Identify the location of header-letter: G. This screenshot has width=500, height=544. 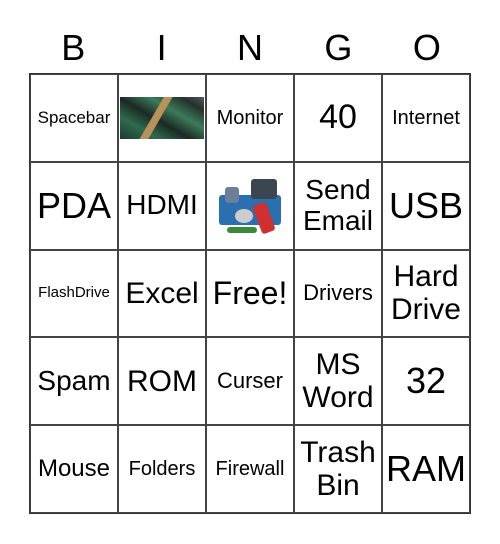
(338, 47).